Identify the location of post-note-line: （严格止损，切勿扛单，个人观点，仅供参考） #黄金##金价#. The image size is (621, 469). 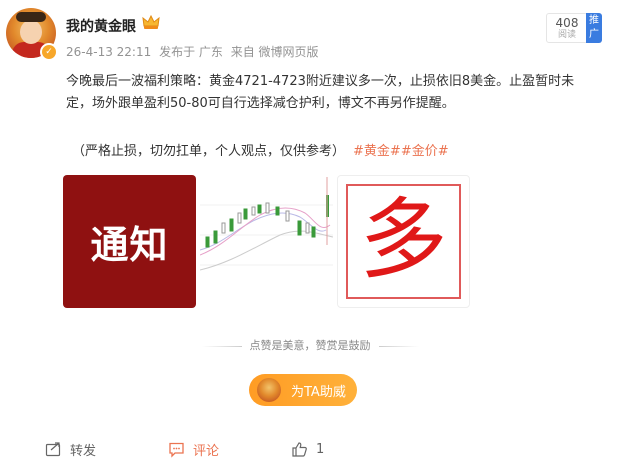
(260, 152).